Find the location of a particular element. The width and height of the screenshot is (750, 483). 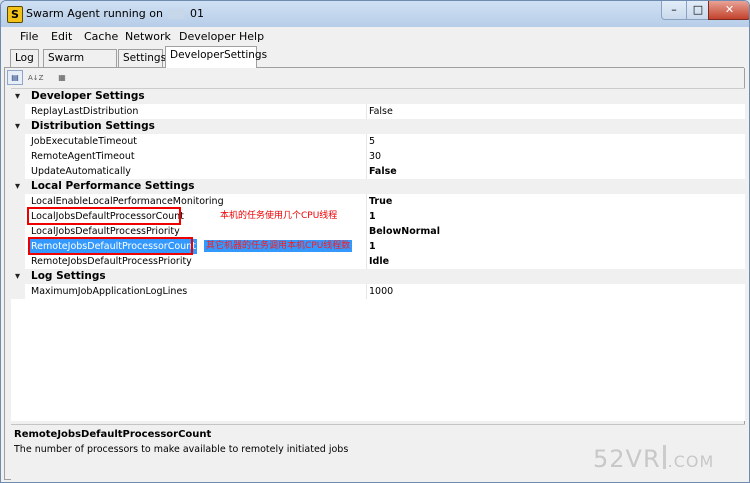

category-row-distribution-settings: ▾ Distribution Settings is located at coordinates (378, 126).